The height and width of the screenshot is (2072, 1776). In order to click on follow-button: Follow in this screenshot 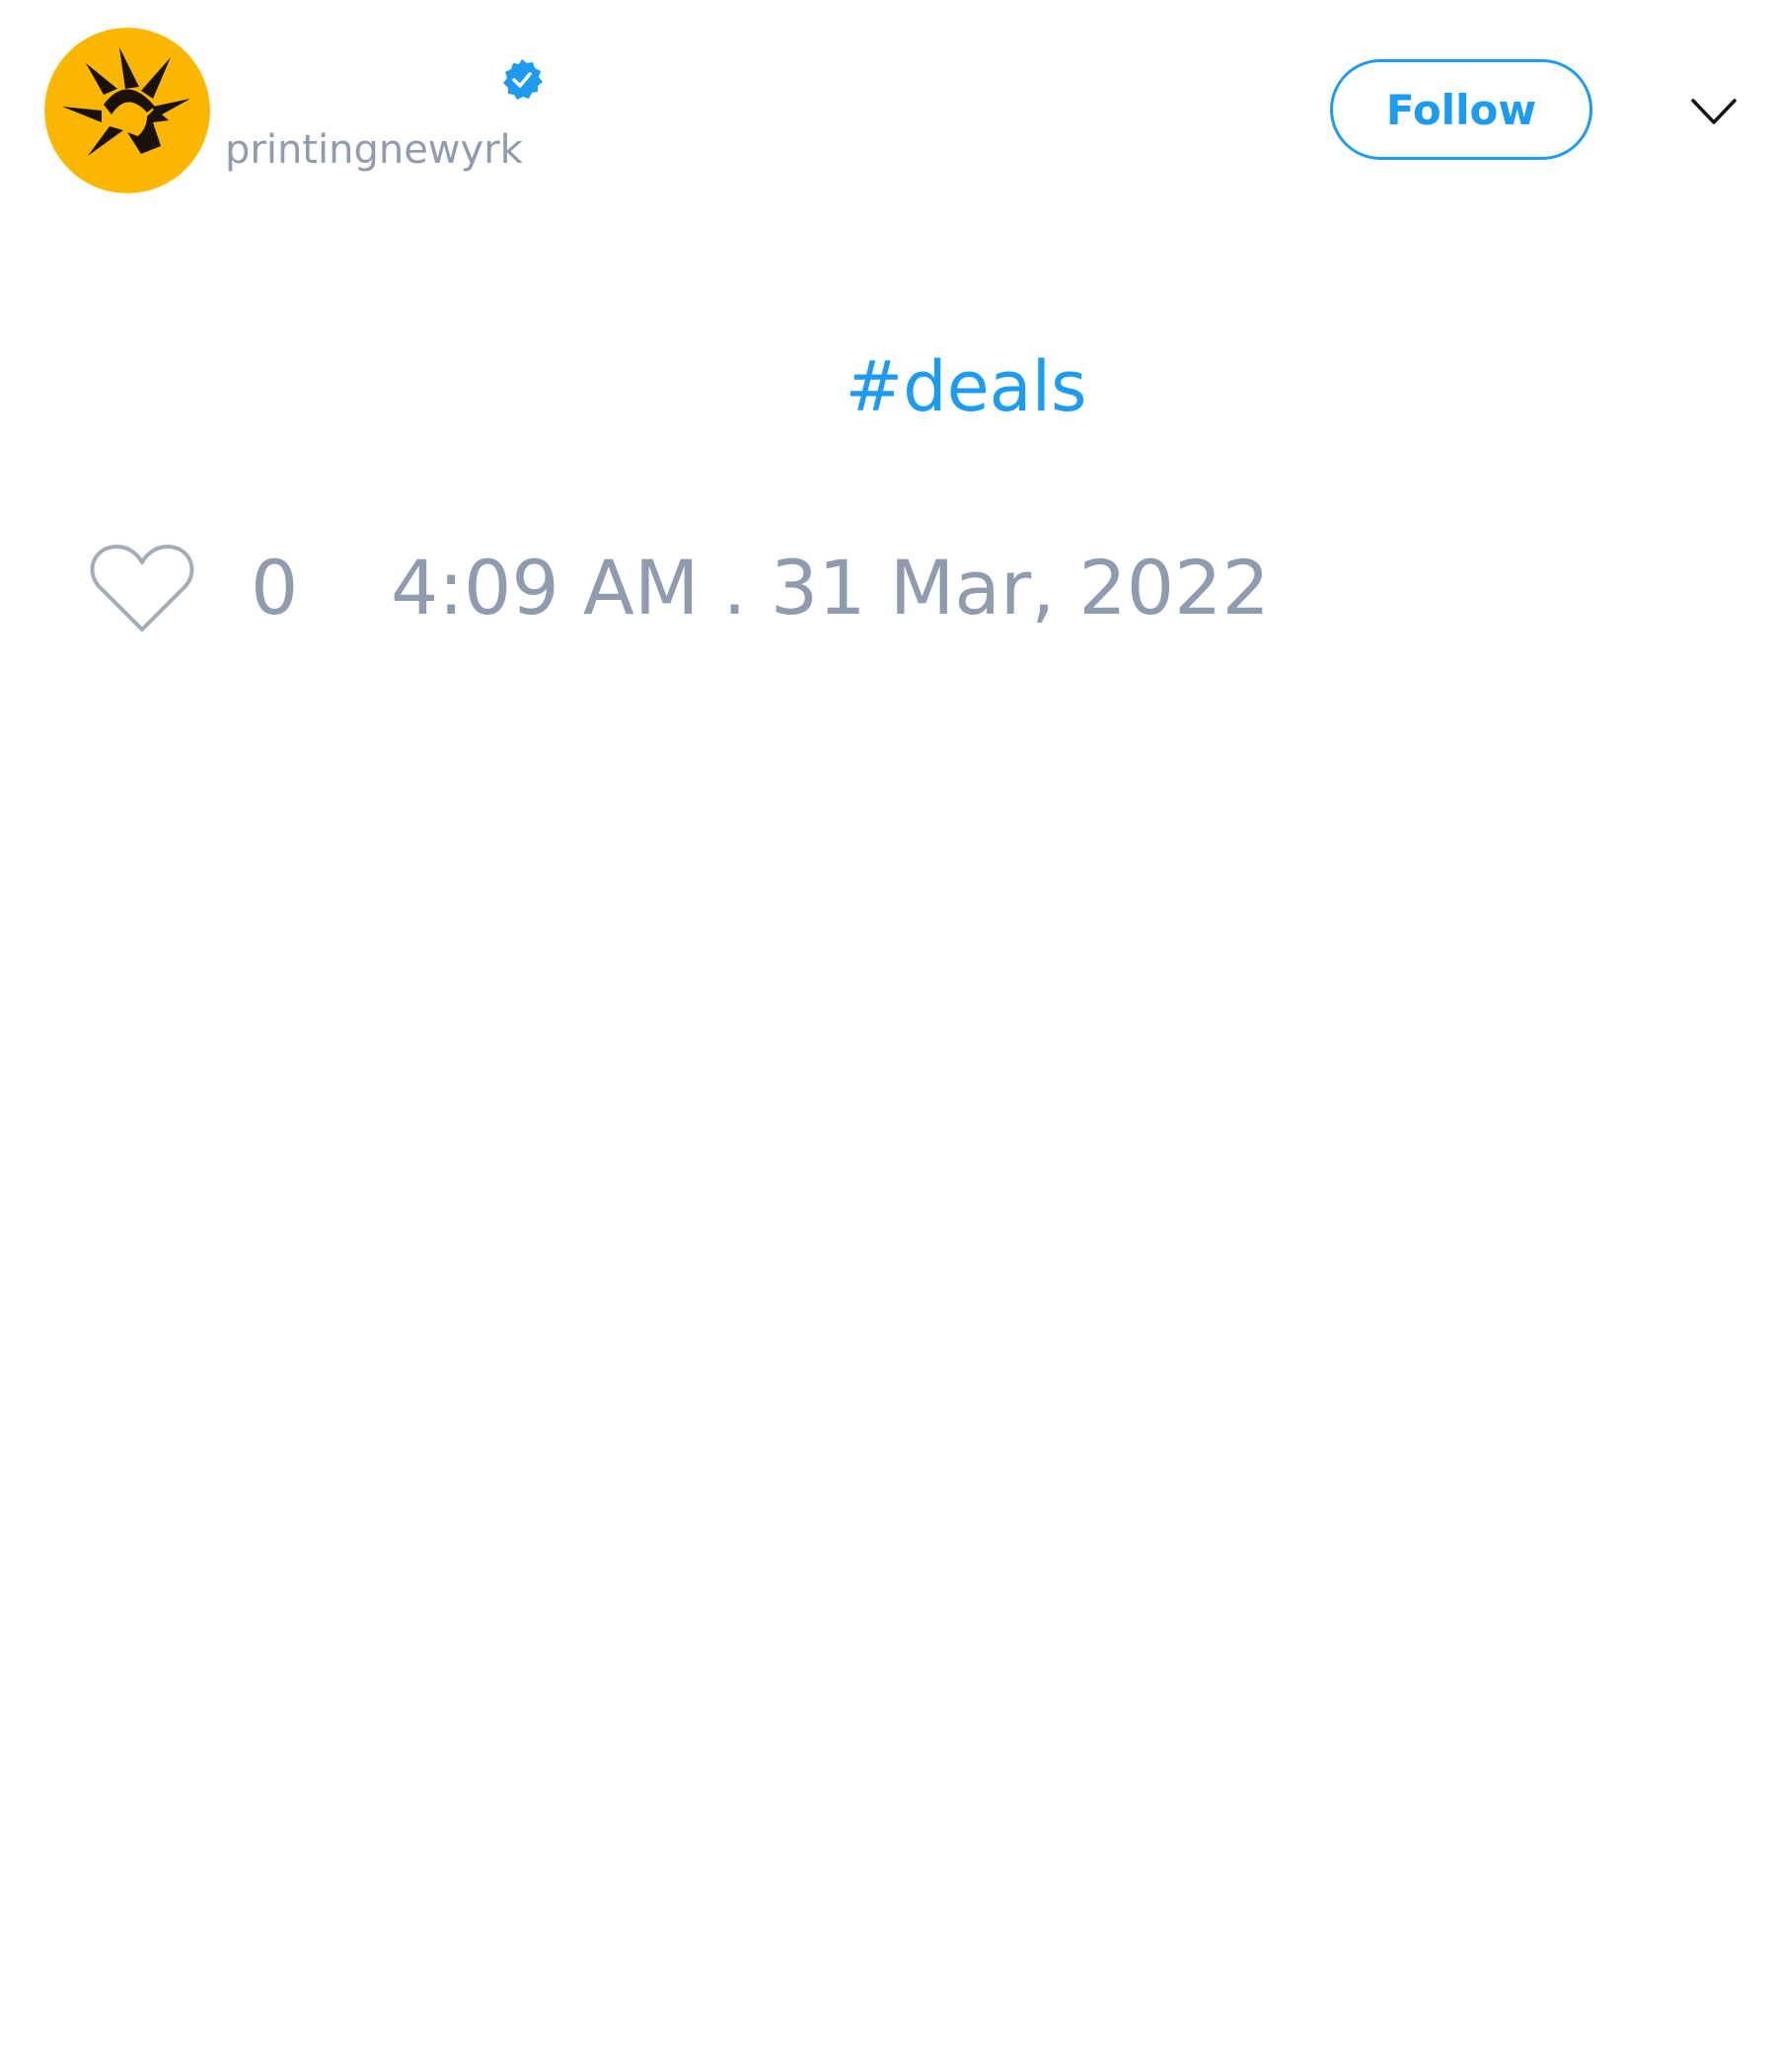, I will do `click(1461, 110)`.